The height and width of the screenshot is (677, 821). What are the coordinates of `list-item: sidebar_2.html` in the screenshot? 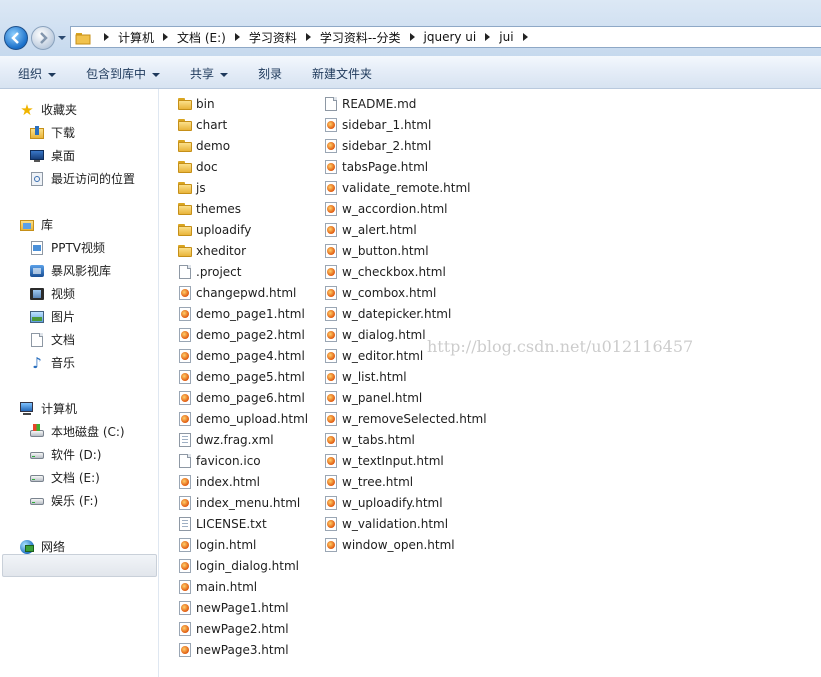 It's located at (377, 146).